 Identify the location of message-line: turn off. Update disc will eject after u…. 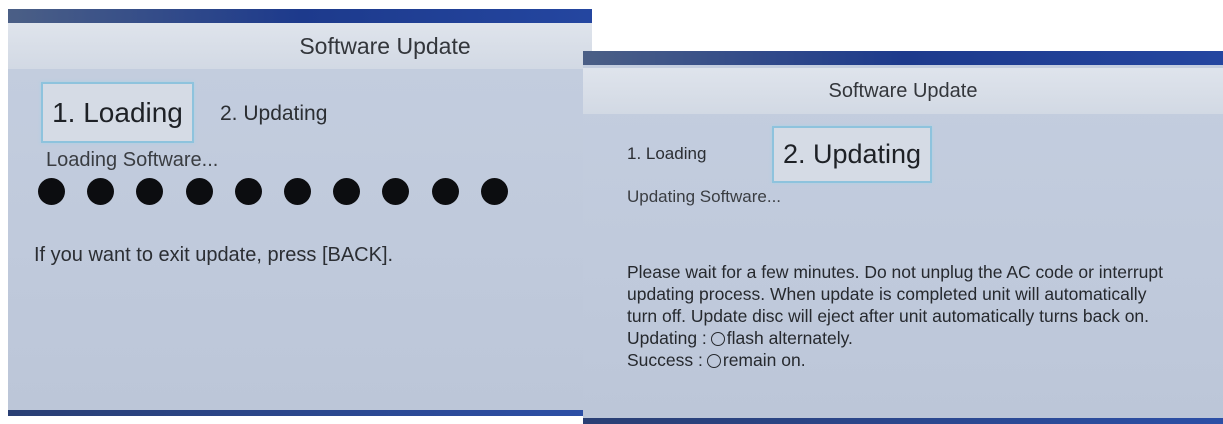
(888, 316).